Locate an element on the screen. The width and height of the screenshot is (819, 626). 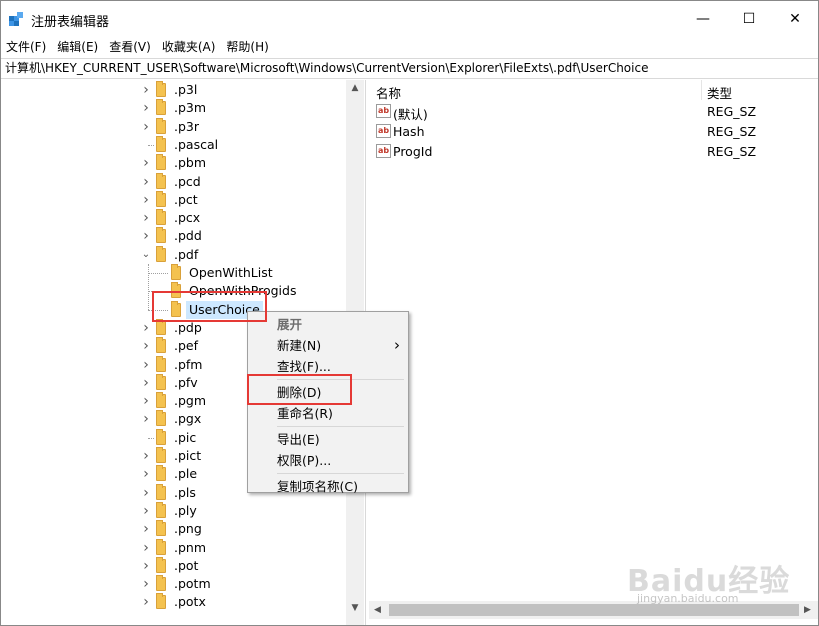
tree-key: › .pcx is located at coordinates (173, 218).